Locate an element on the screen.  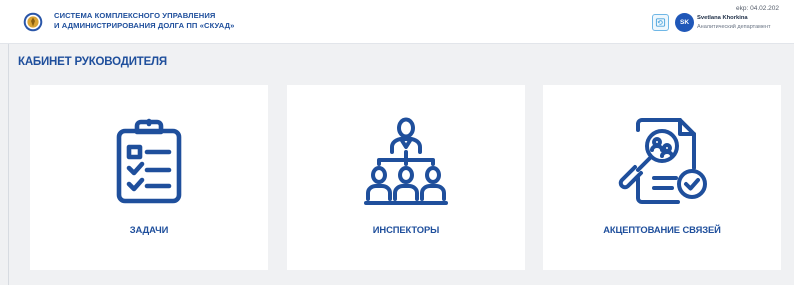
app-title-line-2: И АДМИНИСТРИРОВАНИЯ ДОЛГА ПП «СКУАД» is located at coordinates (144, 25).